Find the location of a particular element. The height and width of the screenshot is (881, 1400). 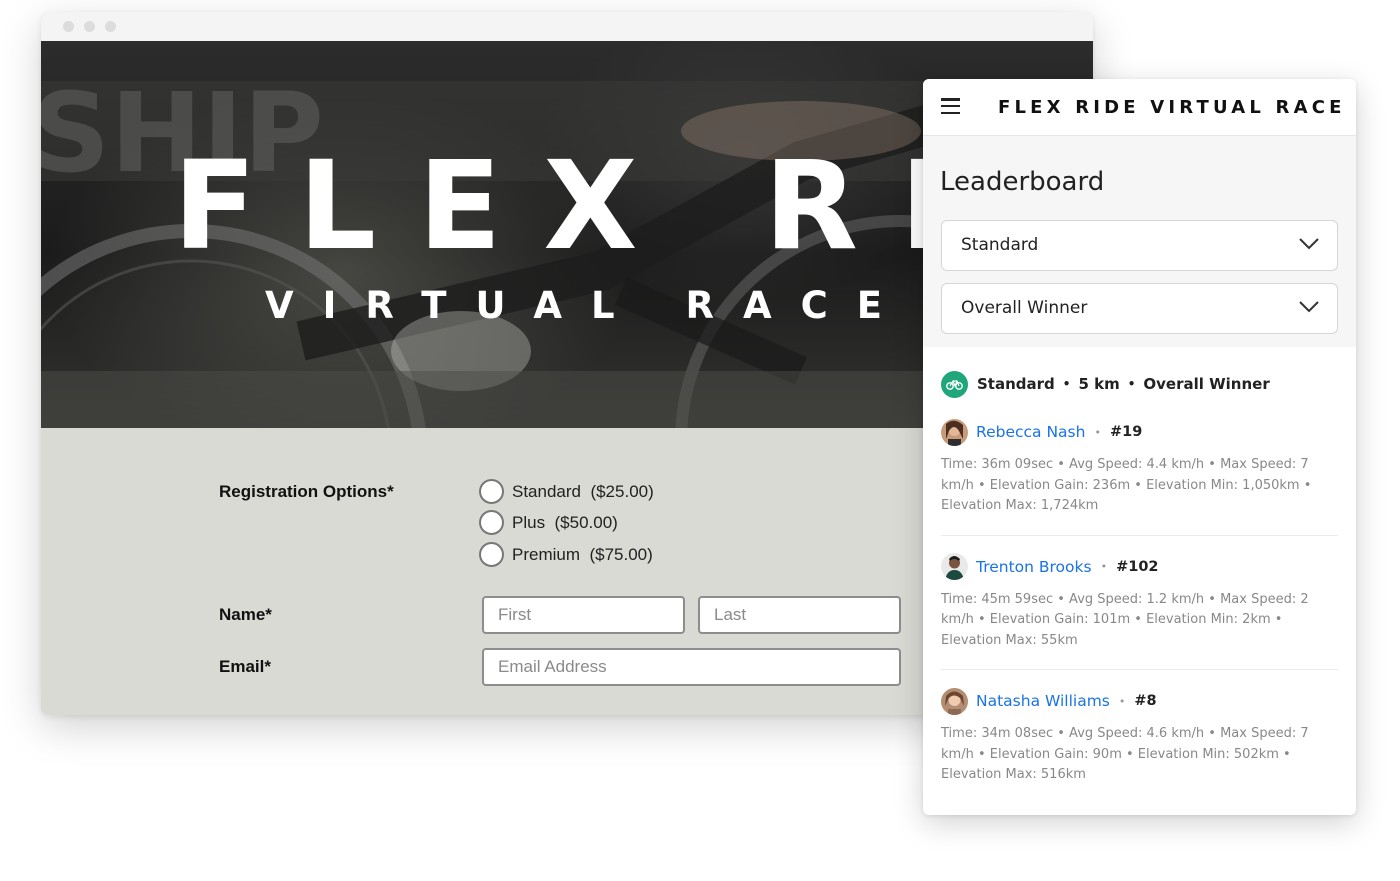

email-label: Email* is located at coordinates (245, 666).